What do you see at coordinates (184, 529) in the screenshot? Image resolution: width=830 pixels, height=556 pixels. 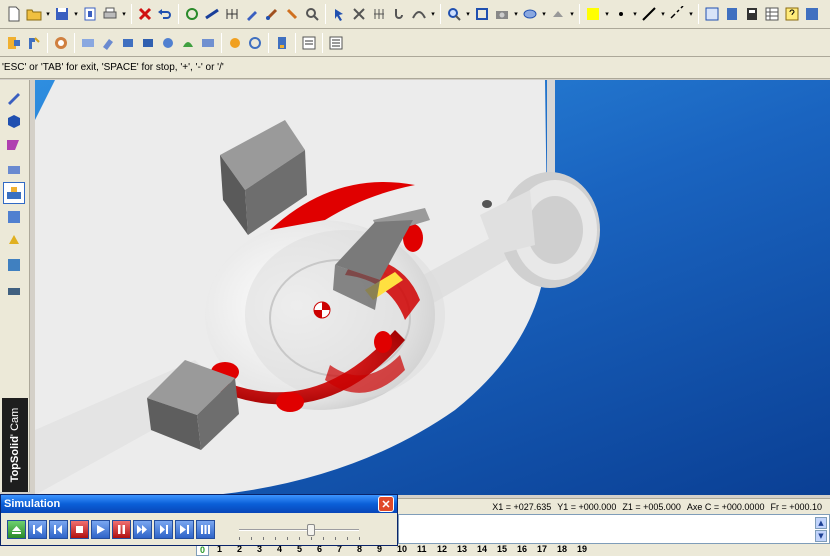 I see `next-operation-button` at bounding box center [184, 529].